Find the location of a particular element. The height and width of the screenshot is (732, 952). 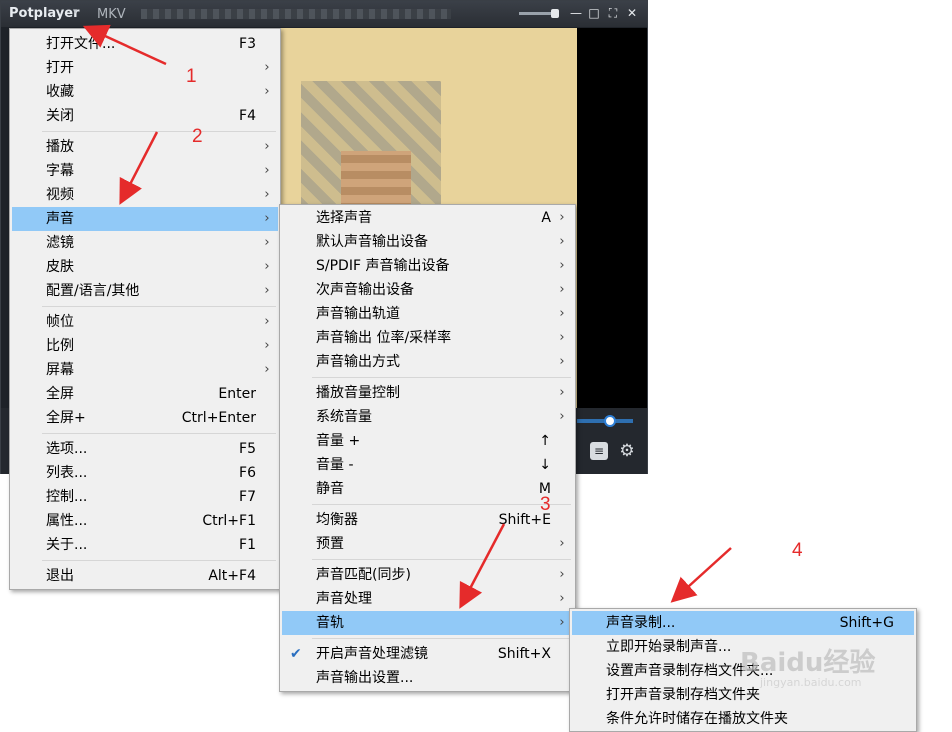

menu-item: 声音处理 › is located at coordinates (427, 599).